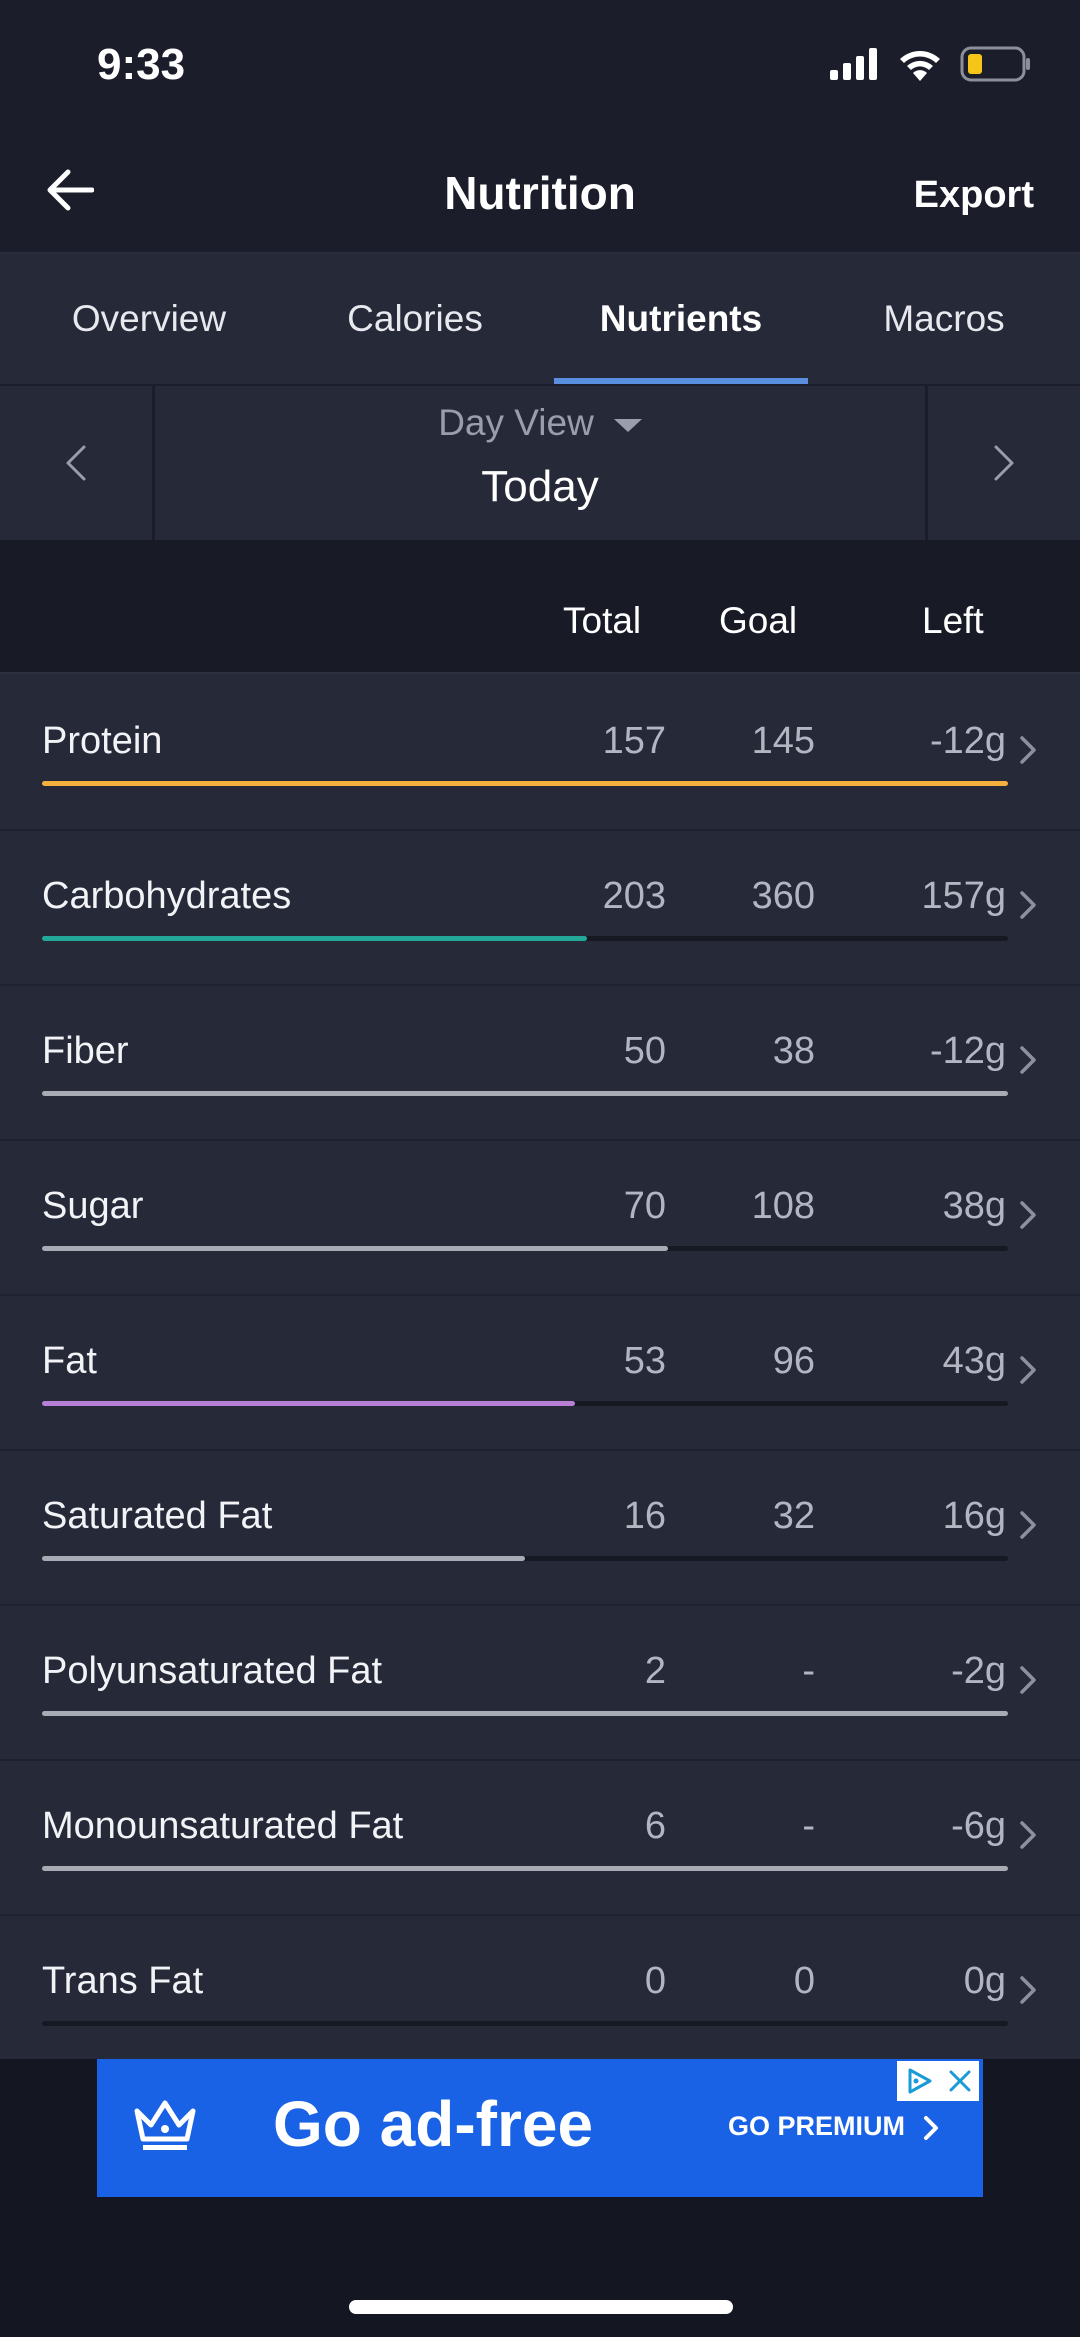 The image size is (1080, 2337). Describe the element at coordinates (540, 607) in the screenshot. I see `column-header: Total Goal Left` at that location.